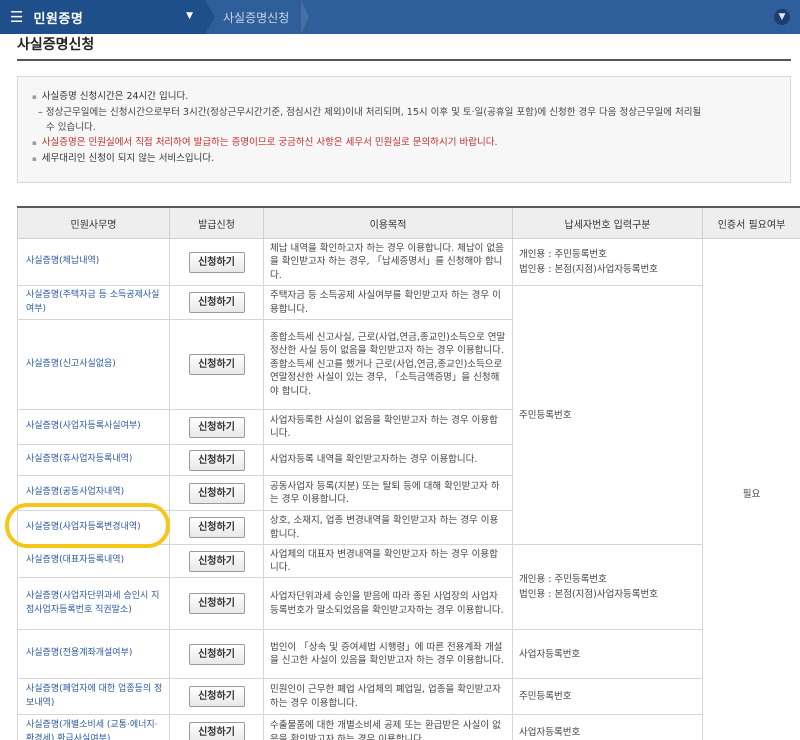  Describe the element at coordinates (388, 302) in the screenshot. I see `purpose-text: 주택자금 등 소득공제 사실여부를 확인받고자 하는 경우 이용합니다.` at that location.